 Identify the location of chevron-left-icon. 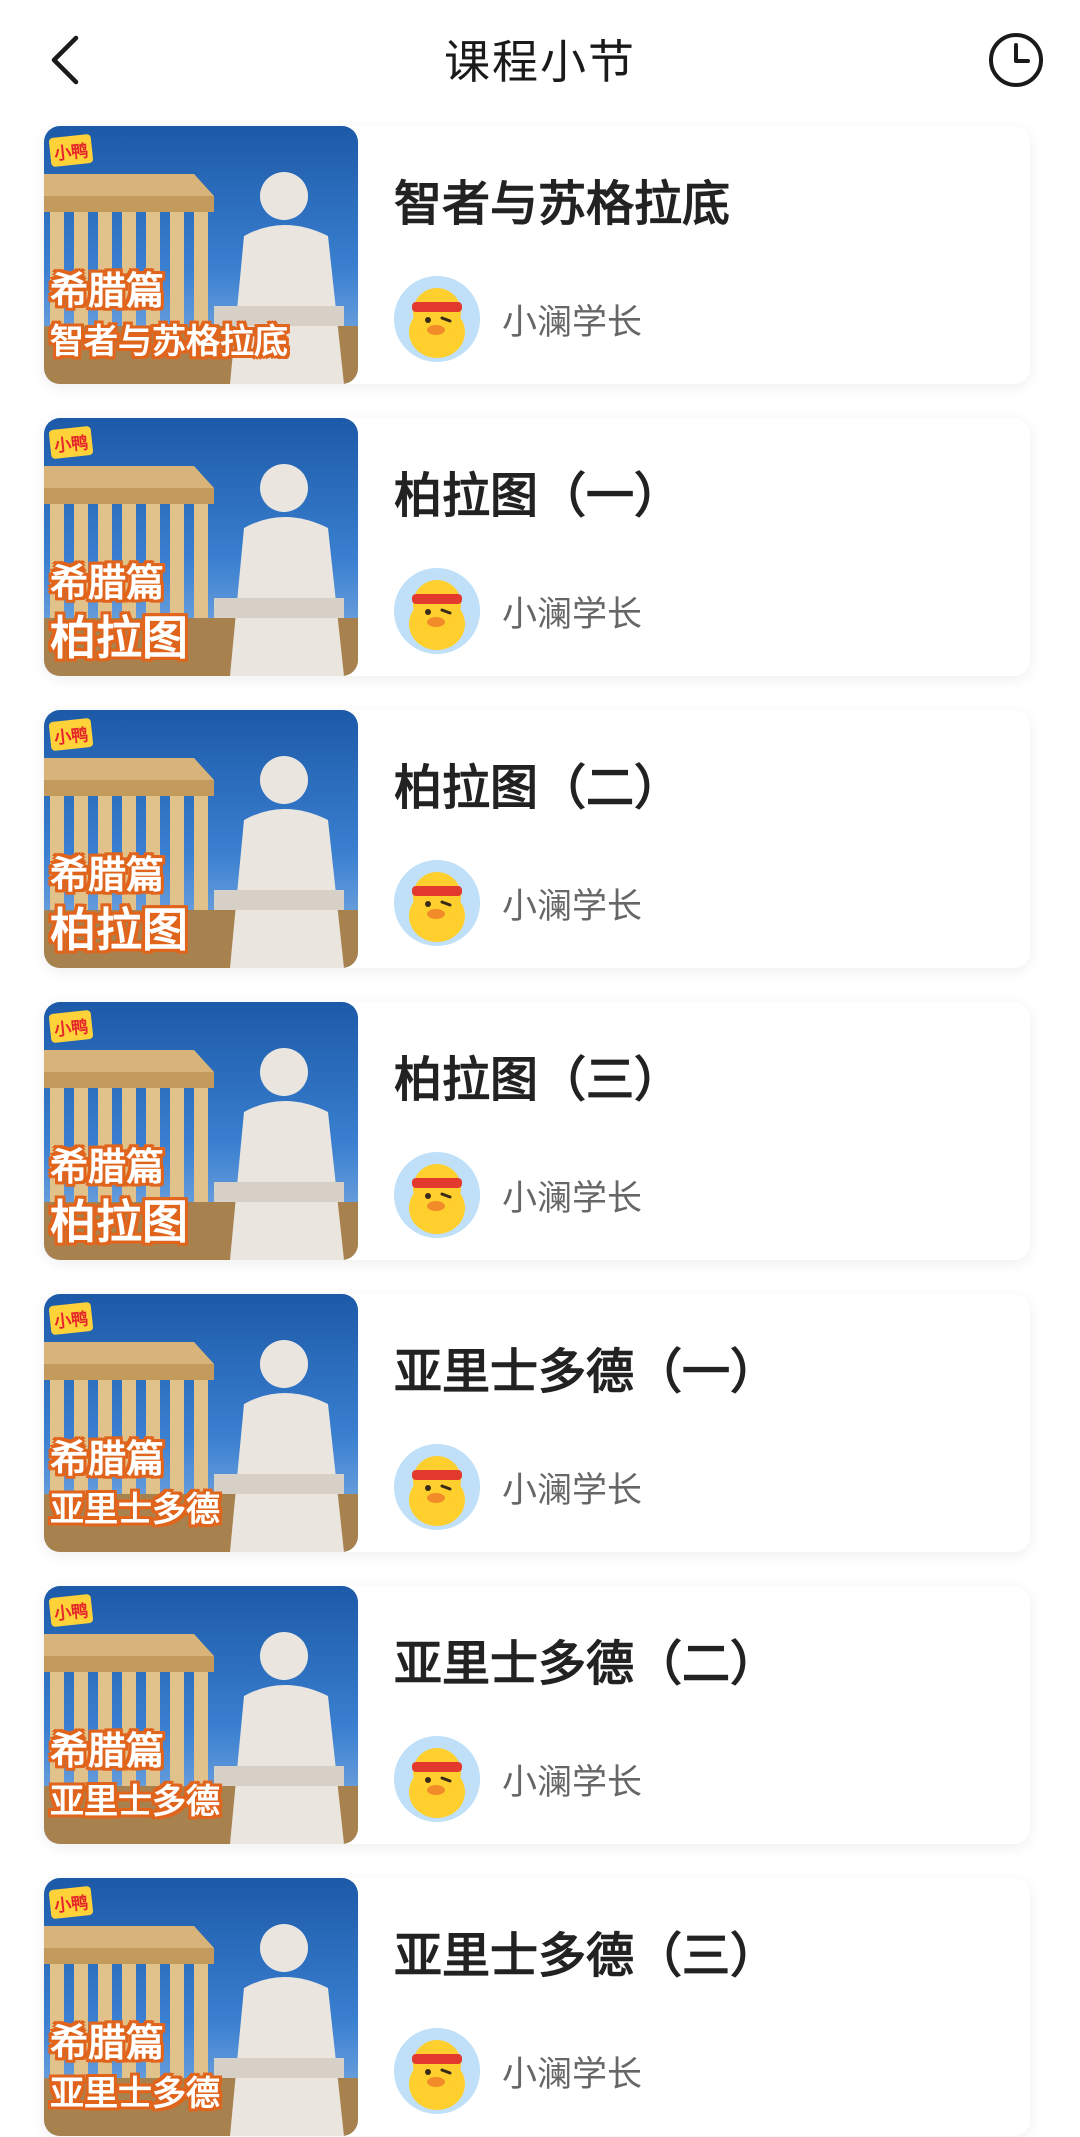
(65, 60).